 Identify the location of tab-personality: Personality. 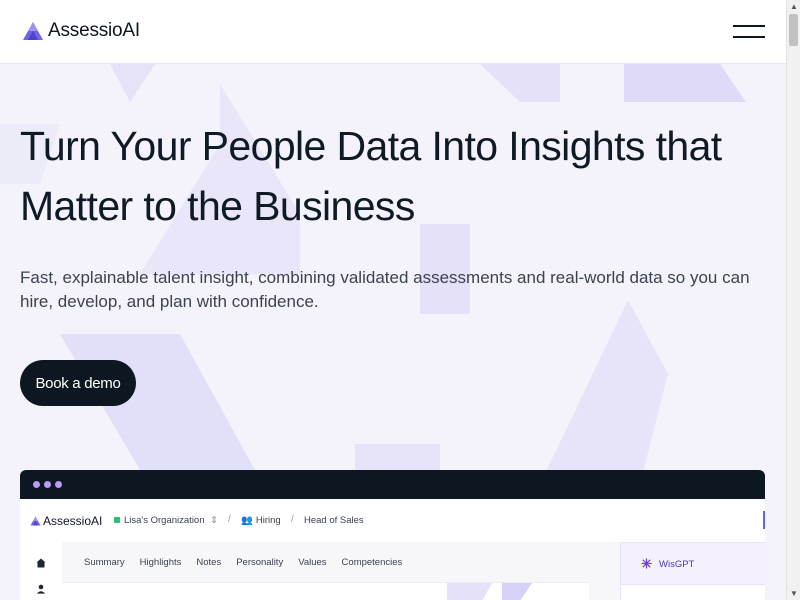
(260, 562).